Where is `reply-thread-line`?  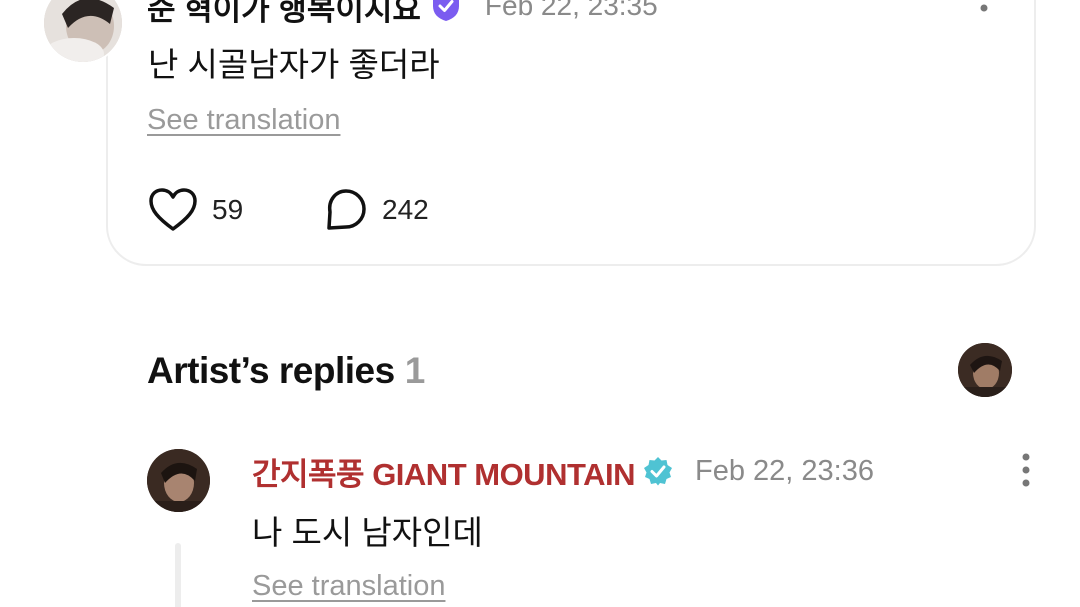 reply-thread-line is located at coordinates (178, 575).